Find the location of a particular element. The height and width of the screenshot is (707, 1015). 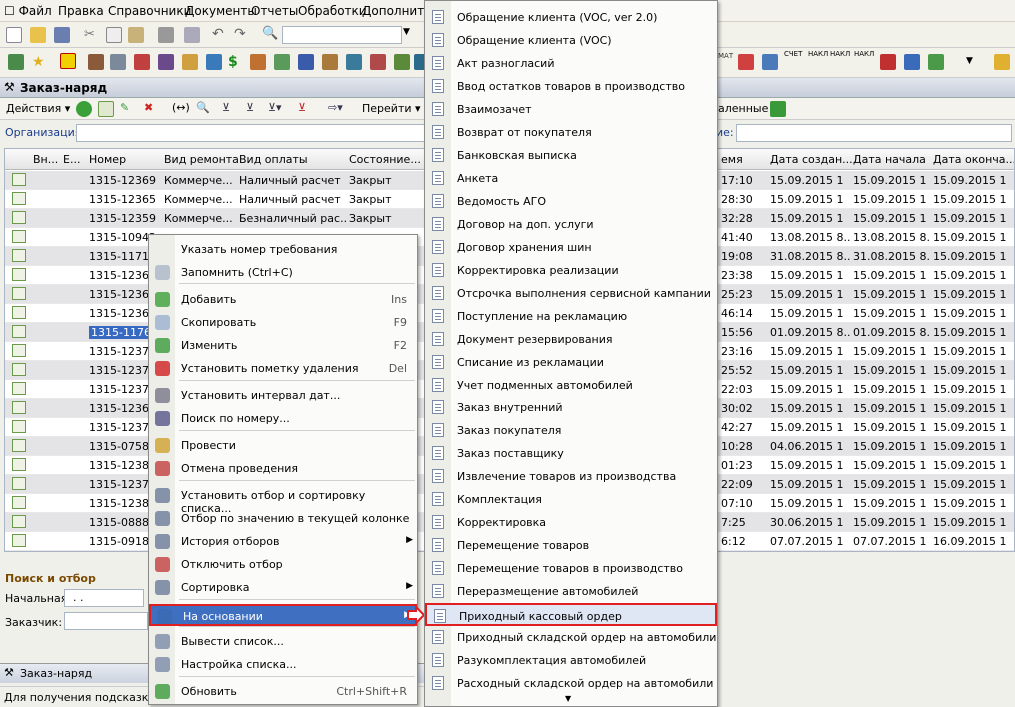

undo-icon: ↶ is located at coordinates (220, 34).